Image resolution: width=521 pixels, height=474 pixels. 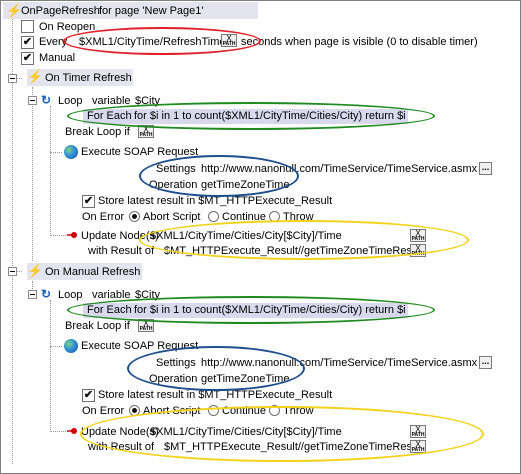 What do you see at coordinates (14, 10) in the screenshot?
I see `lightning-icon: ⚡` at bounding box center [14, 10].